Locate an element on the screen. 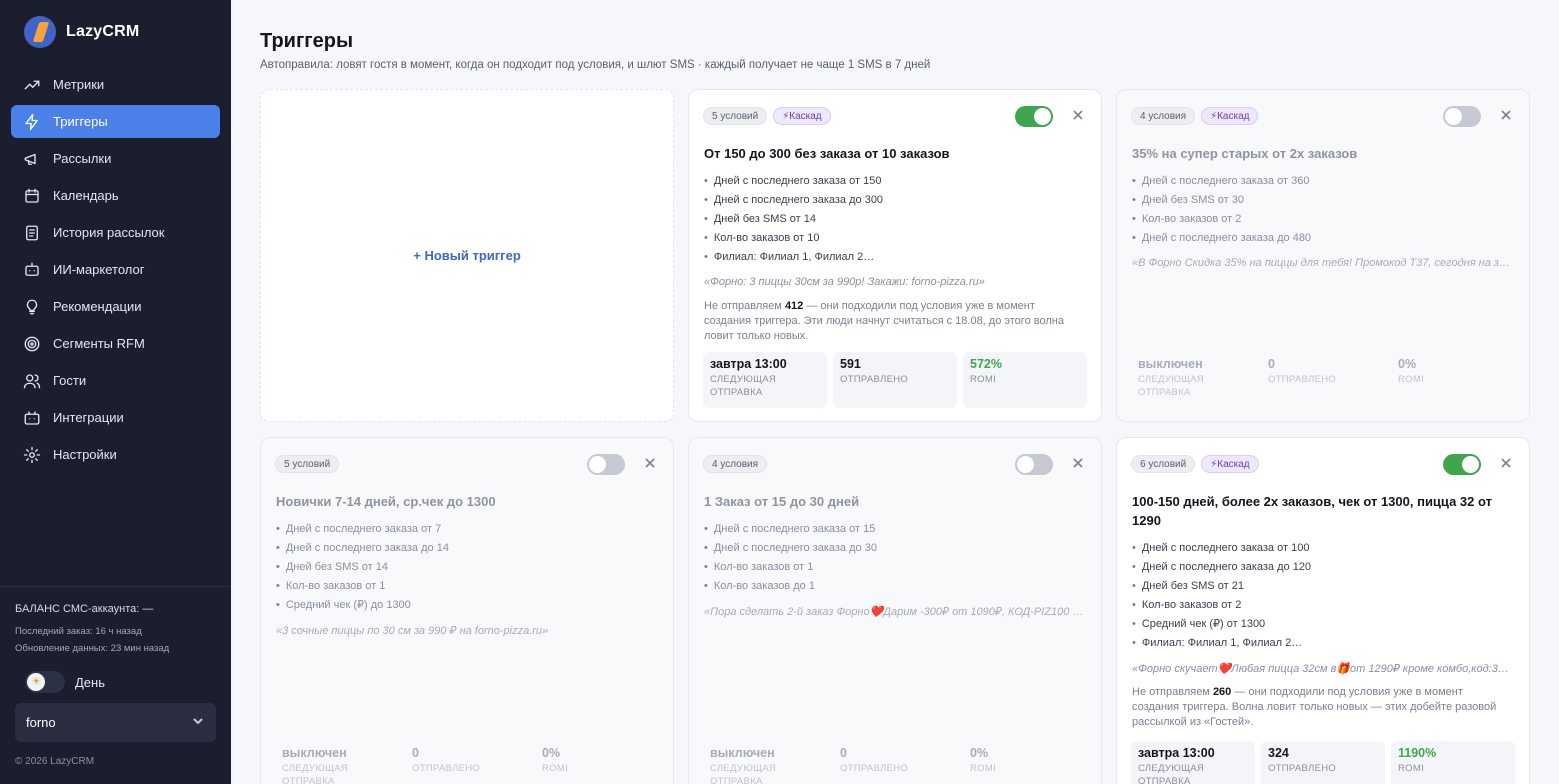  integration-icon is located at coordinates (32, 418).